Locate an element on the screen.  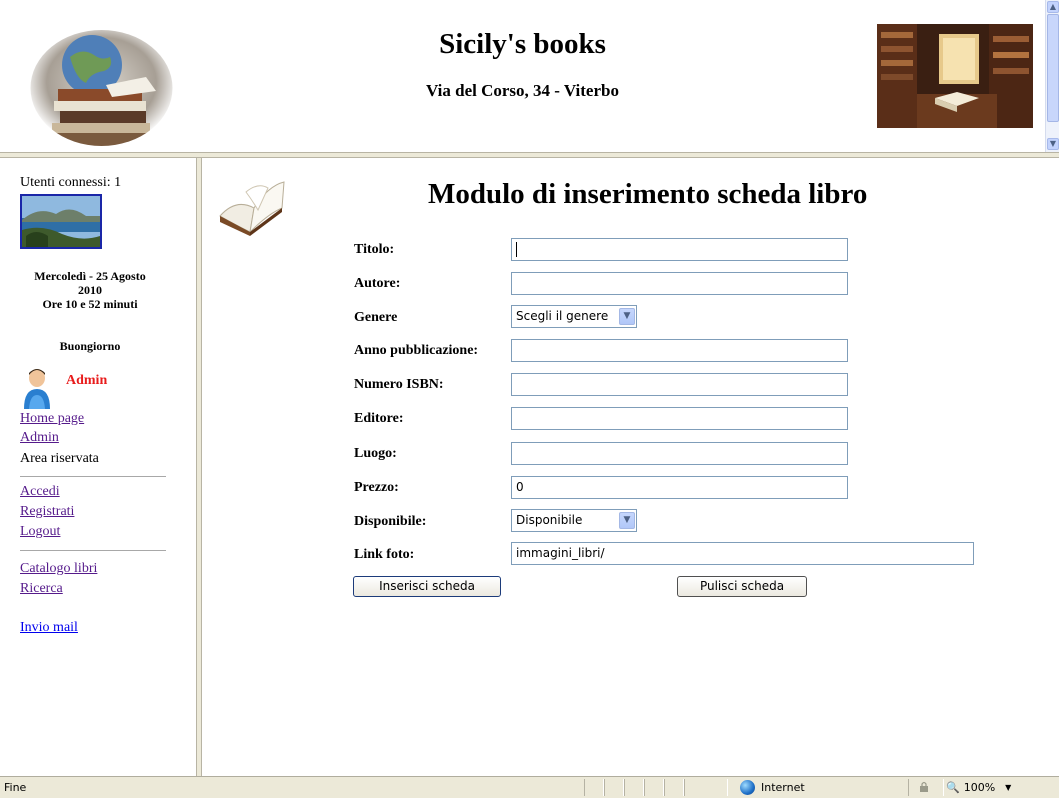
publication-year-label: Anno pubblicazione: is located at coordinates (416, 350).